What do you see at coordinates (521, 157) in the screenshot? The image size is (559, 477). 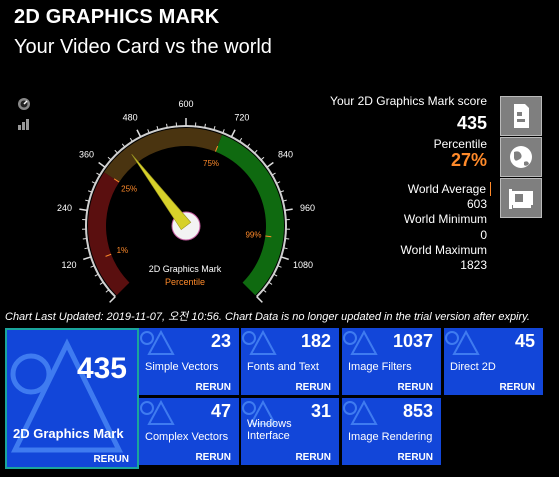 I see `globe-icon` at bounding box center [521, 157].